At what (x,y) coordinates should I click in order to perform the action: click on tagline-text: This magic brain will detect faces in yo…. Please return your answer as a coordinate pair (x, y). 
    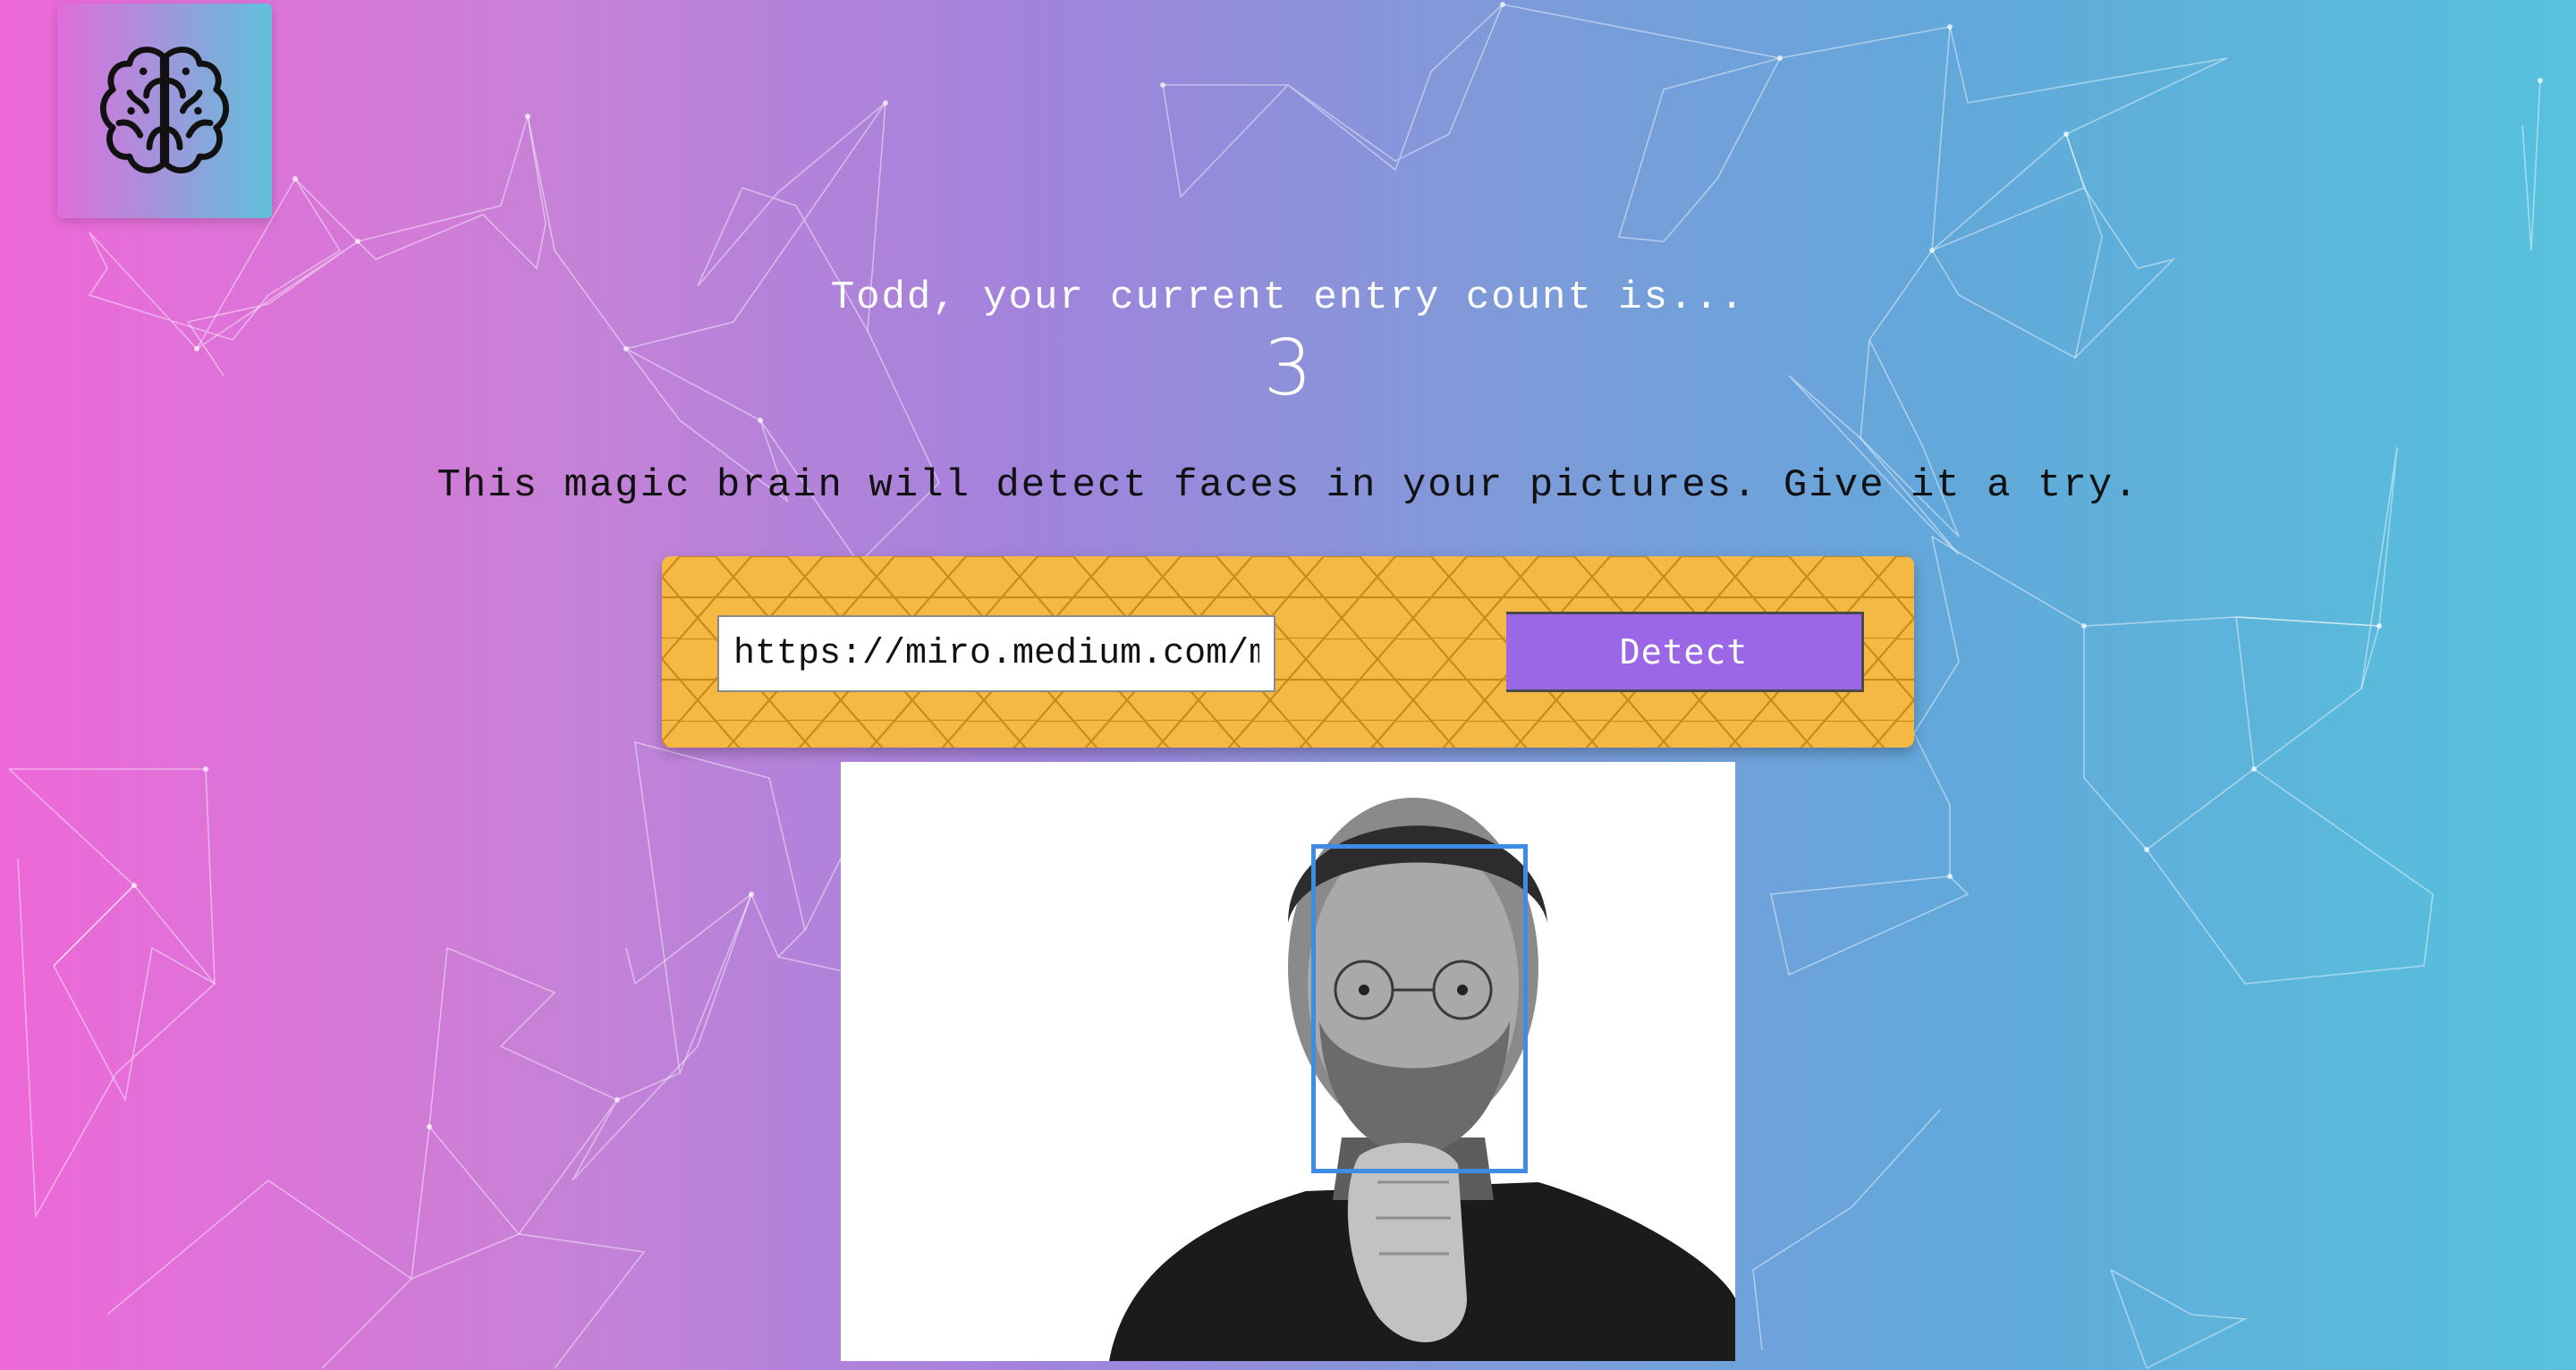
    Looking at the image, I should click on (1288, 485).